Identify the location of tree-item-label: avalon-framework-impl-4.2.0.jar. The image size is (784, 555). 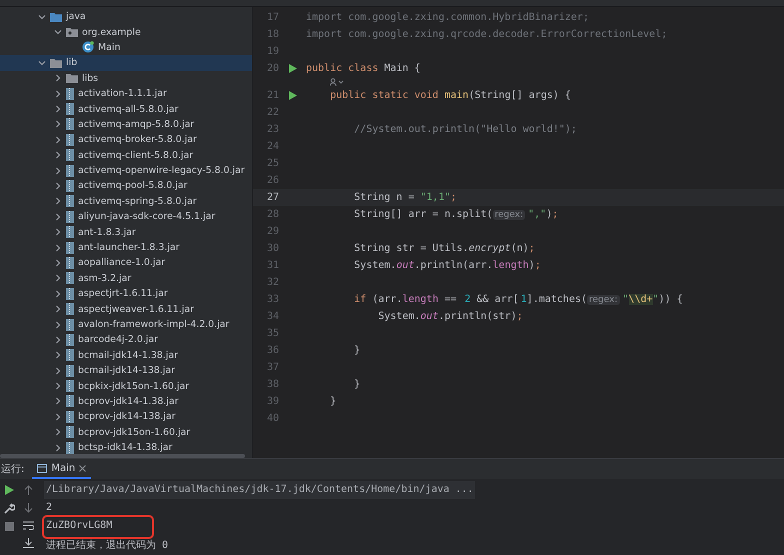
(154, 324).